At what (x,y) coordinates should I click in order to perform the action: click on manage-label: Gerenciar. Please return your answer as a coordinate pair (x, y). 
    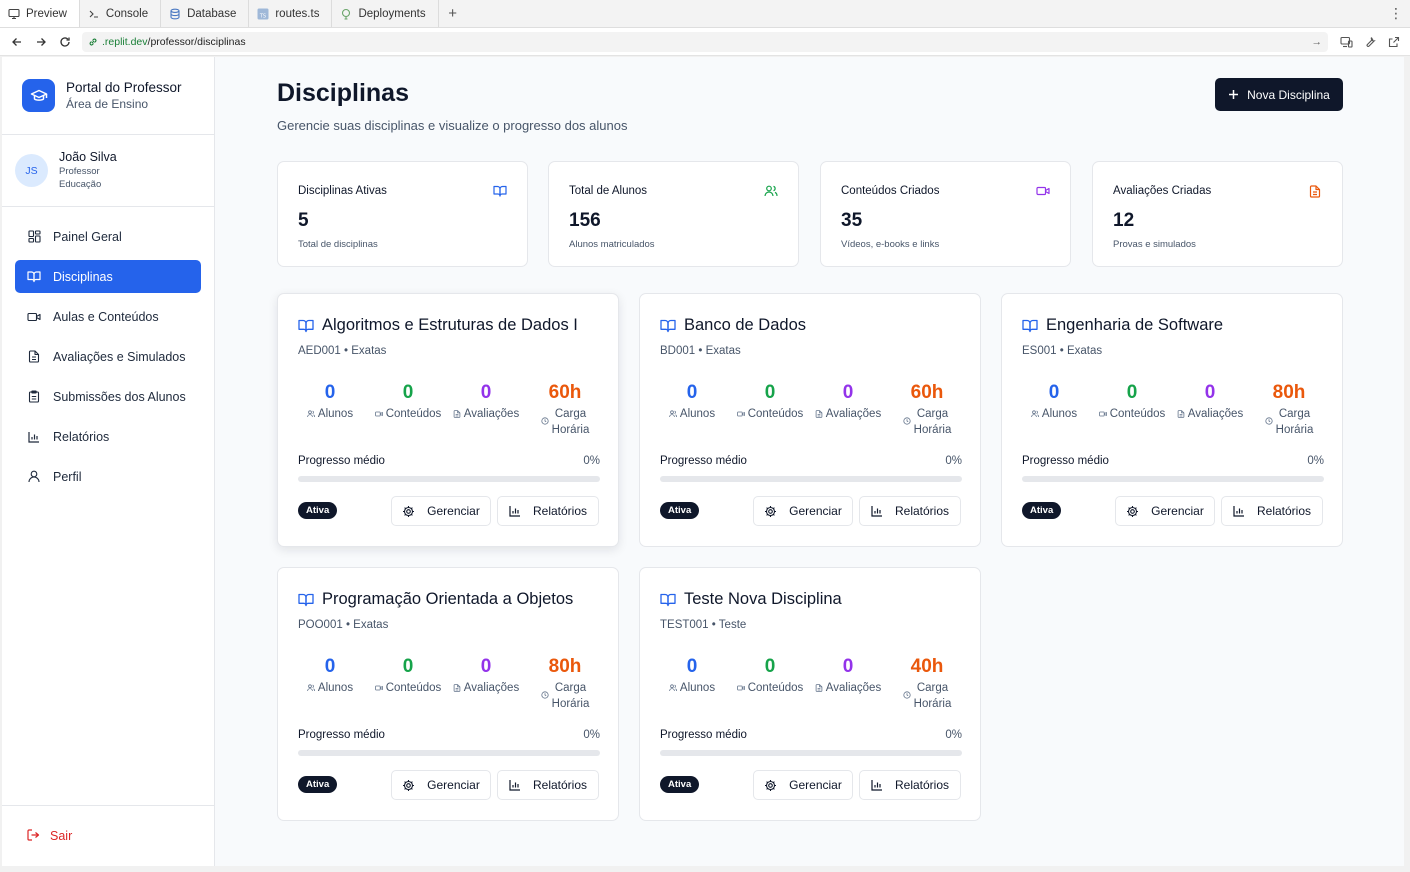
    Looking at the image, I should click on (453, 785).